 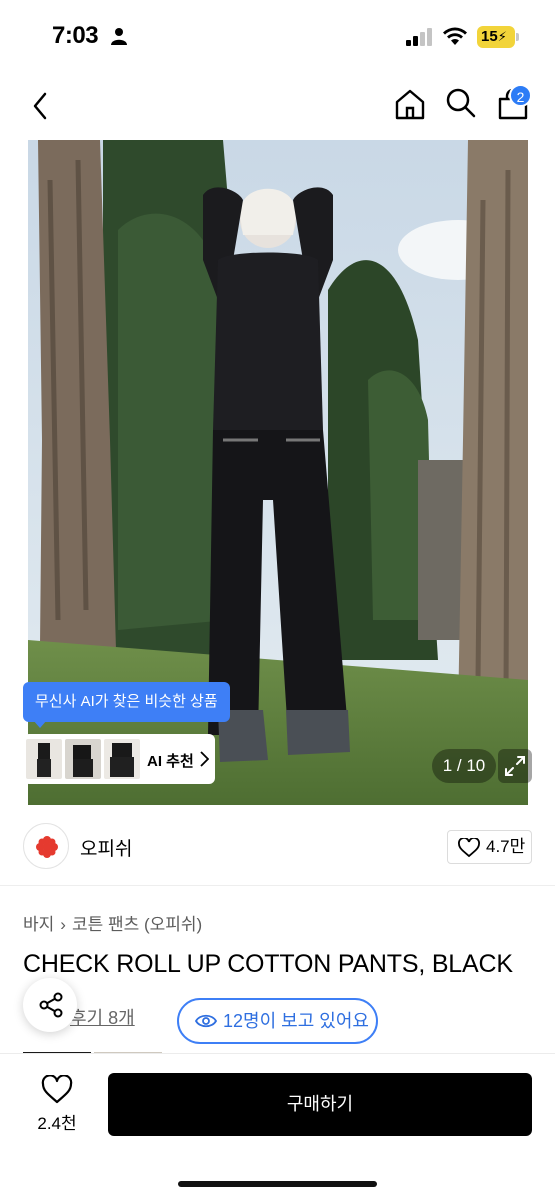 I want to click on expand-image-button, so click(x=515, y=766).